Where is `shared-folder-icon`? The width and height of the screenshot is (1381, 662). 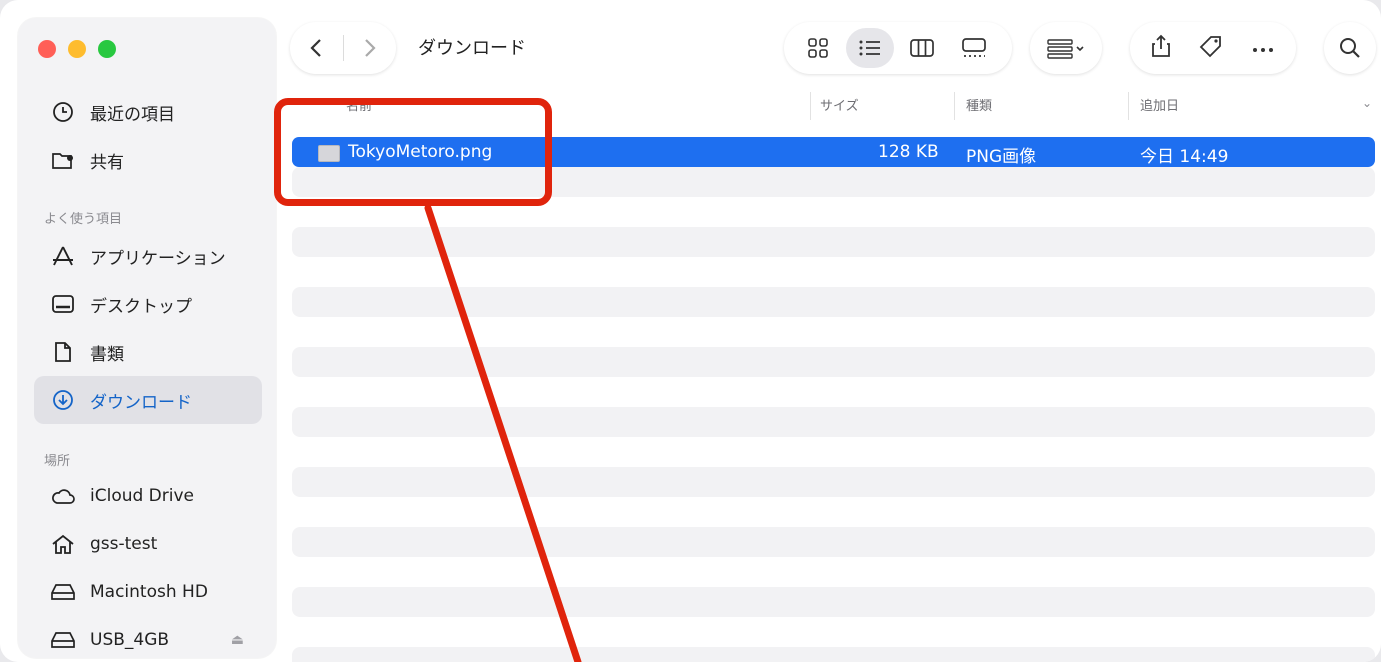 shared-folder-icon is located at coordinates (63, 160).